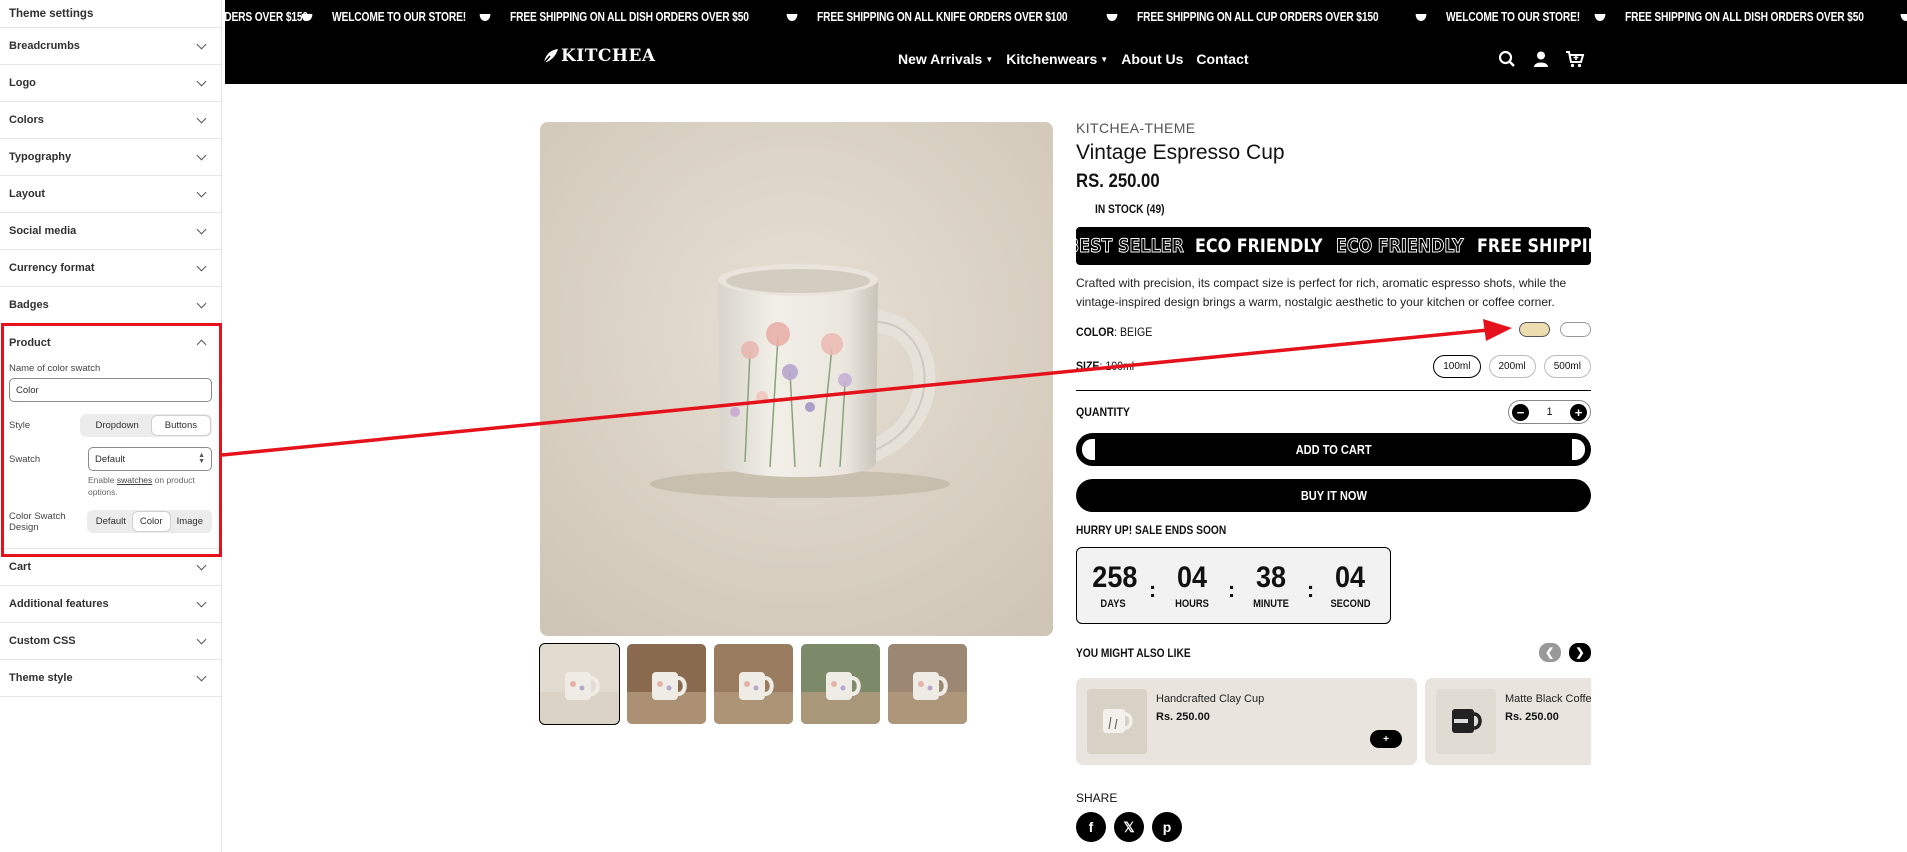 The width and height of the screenshot is (1907, 852). Describe the element at coordinates (110, 390) in the screenshot. I see `swatch-name-input` at that location.